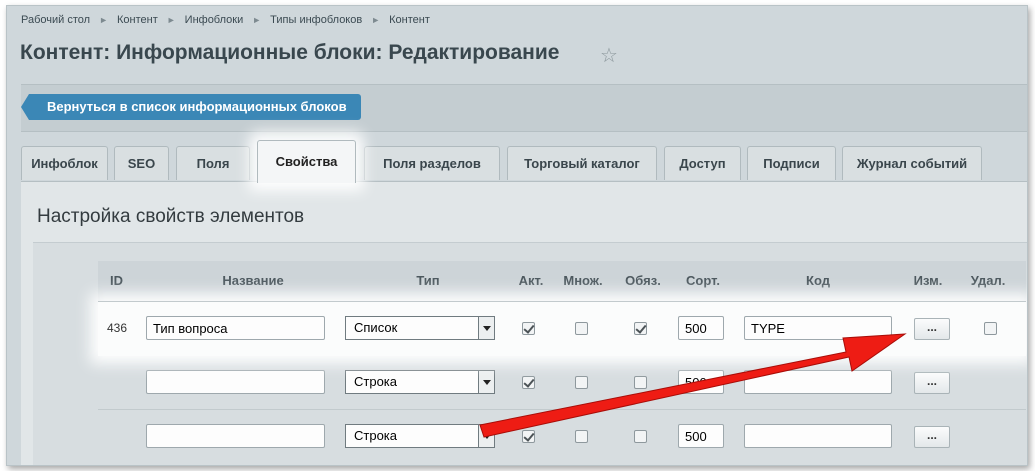 Image resolution: width=1035 pixels, height=471 pixels. Describe the element at coordinates (928, 280) in the screenshot. I see `column-header-edit: Изм.` at that location.